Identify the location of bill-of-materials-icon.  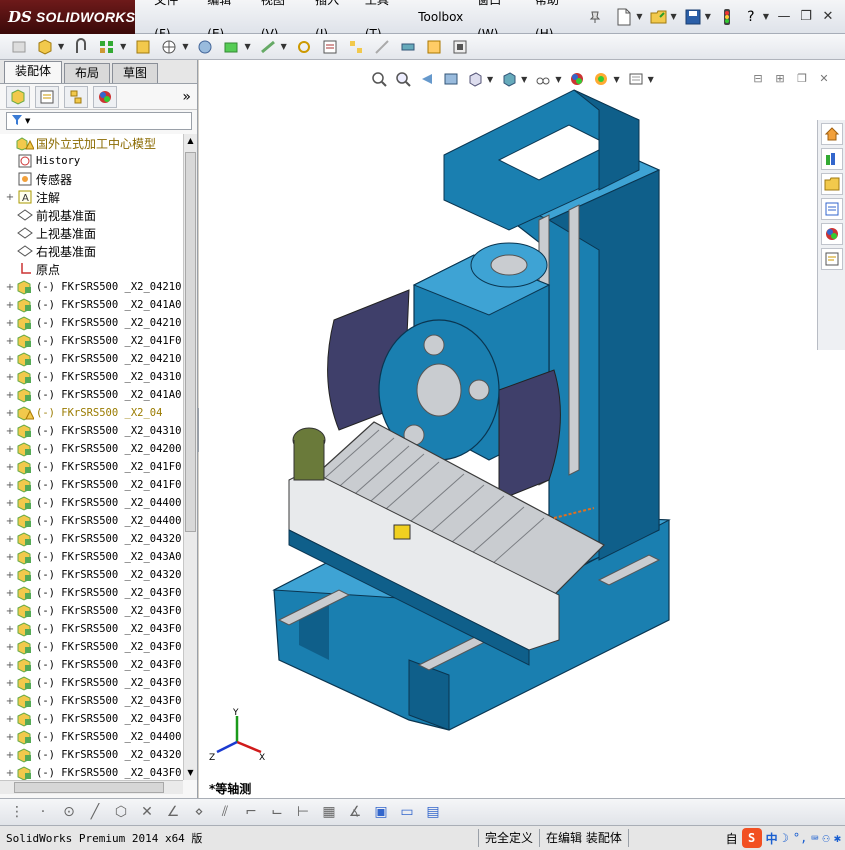
(330, 47).